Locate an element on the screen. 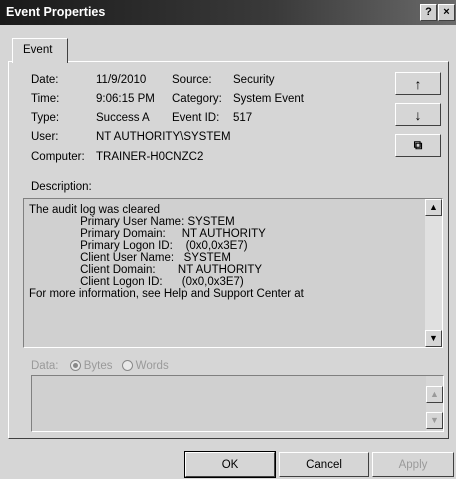 Image resolution: width=456 pixels, height=479 pixels. copy-icon: ⧉ is located at coordinates (418, 145).